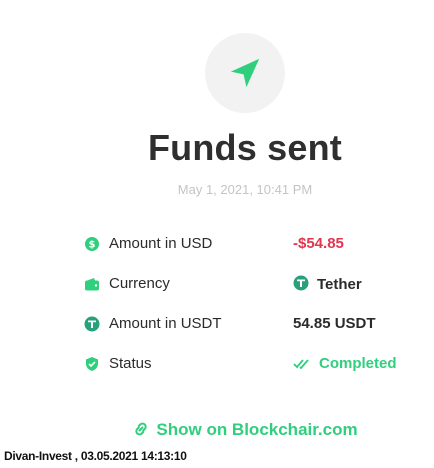 The width and height of the screenshot is (434, 468). Describe the element at coordinates (161, 243) in the screenshot. I see `detail-label: Amount in USD` at that location.